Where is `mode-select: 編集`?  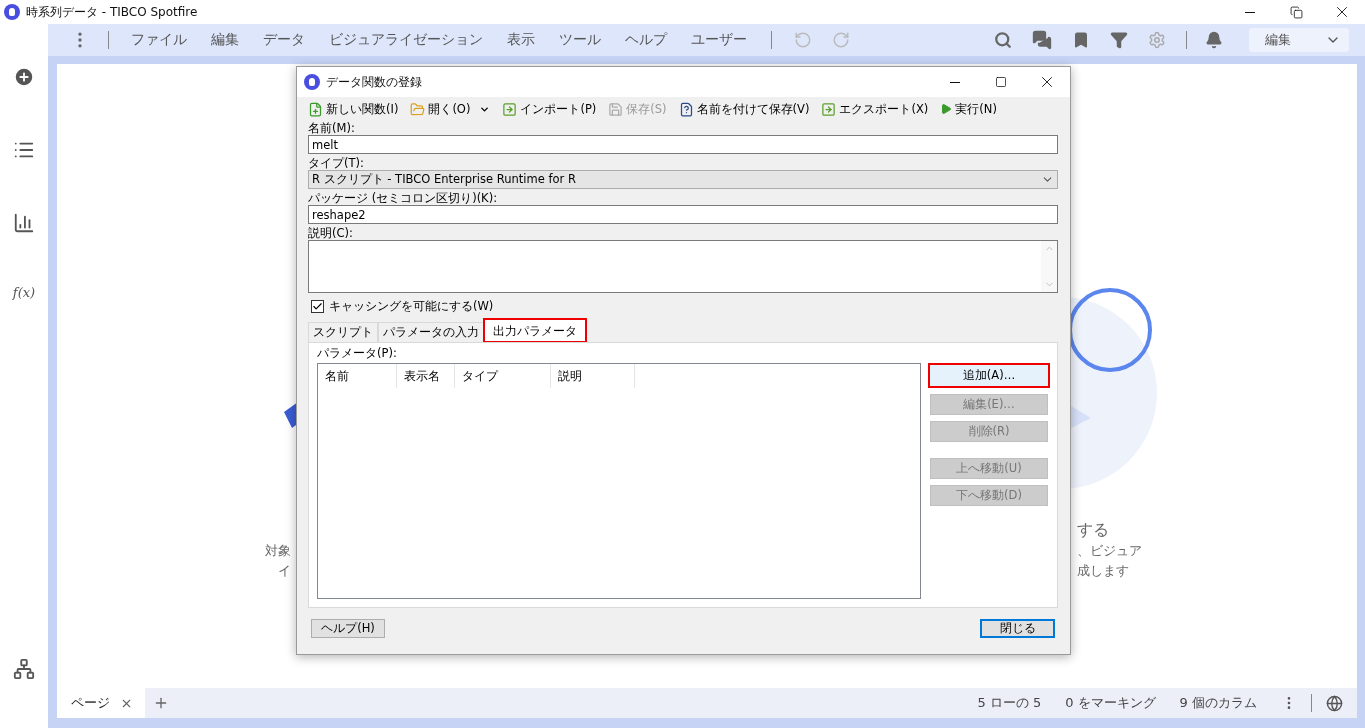
mode-select: 編集 is located at coordinates (1299, 40).